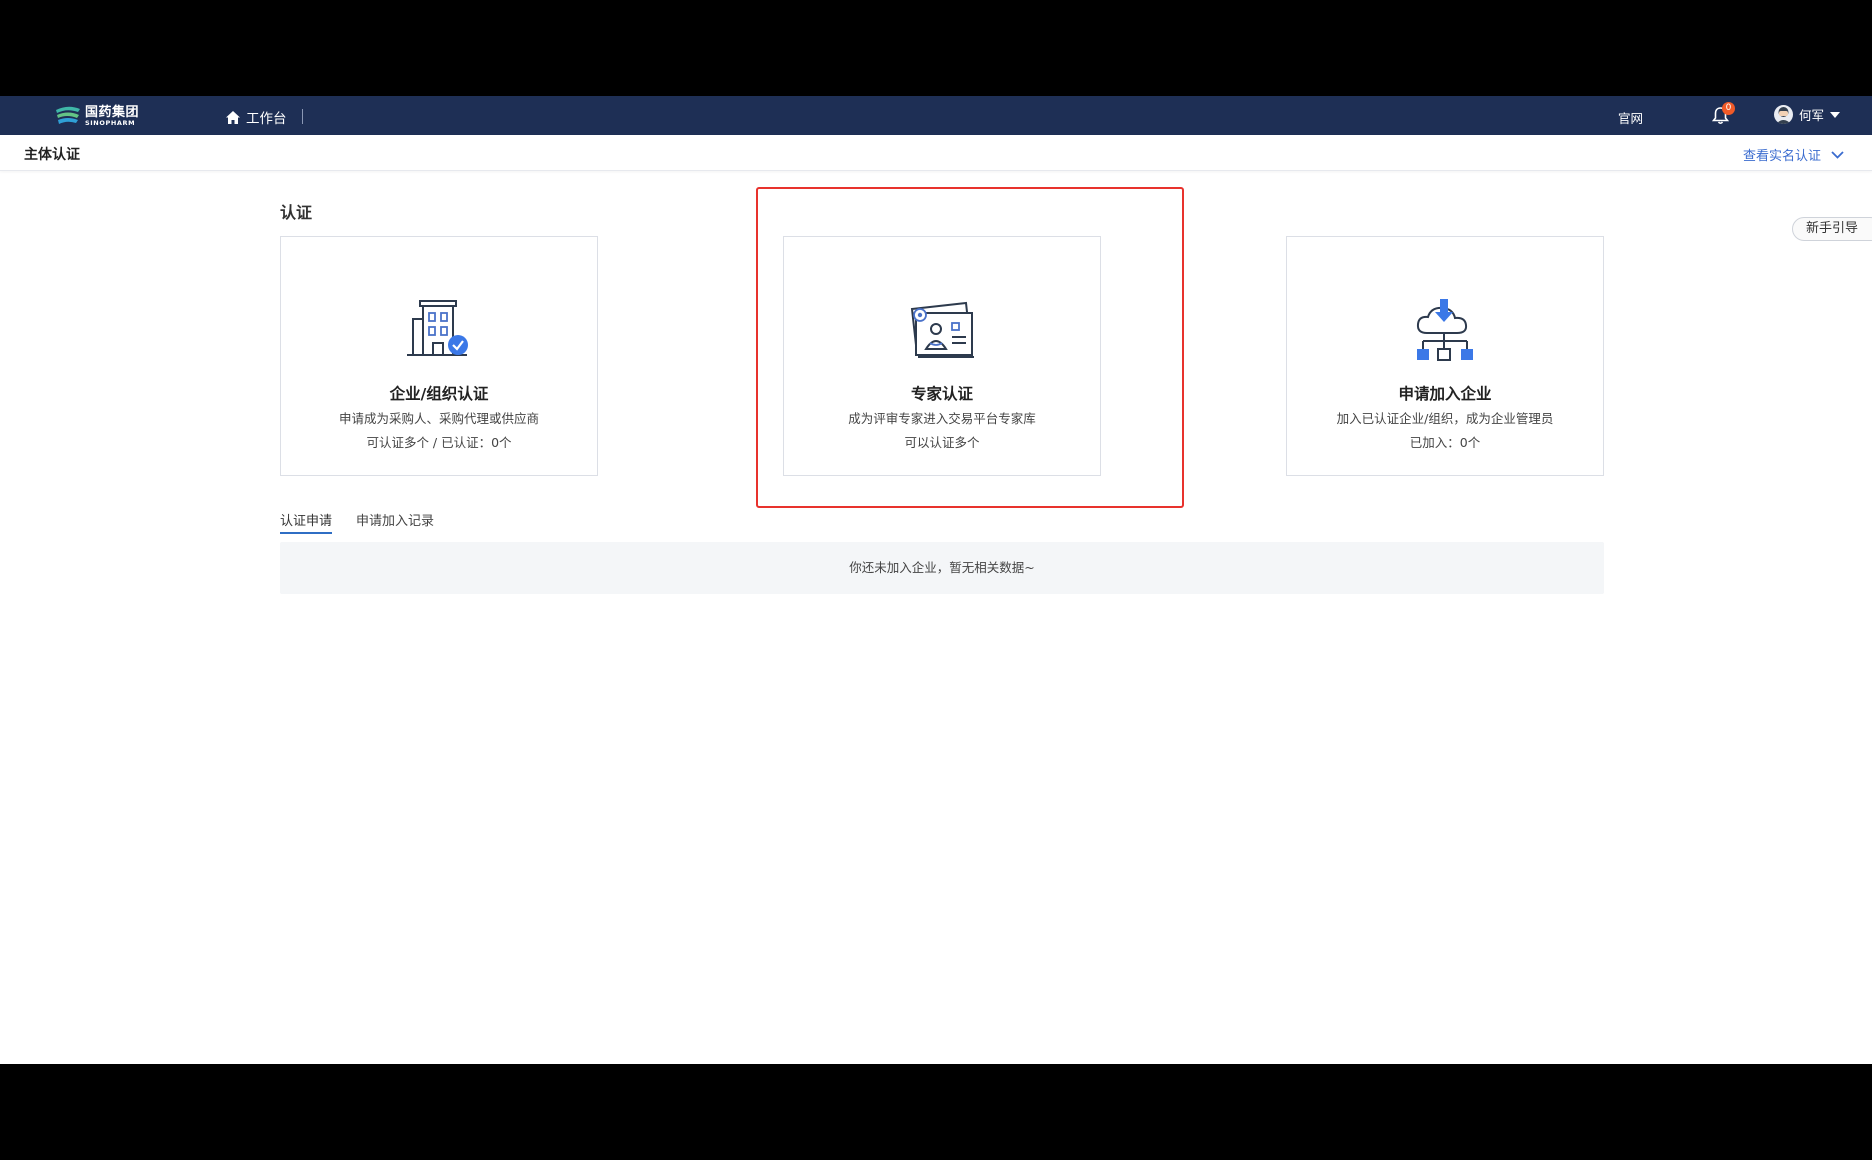  Describe the element at coordinates (439, 394) in the screenshot. I see `card-title: 企业/组织认证` at that location.